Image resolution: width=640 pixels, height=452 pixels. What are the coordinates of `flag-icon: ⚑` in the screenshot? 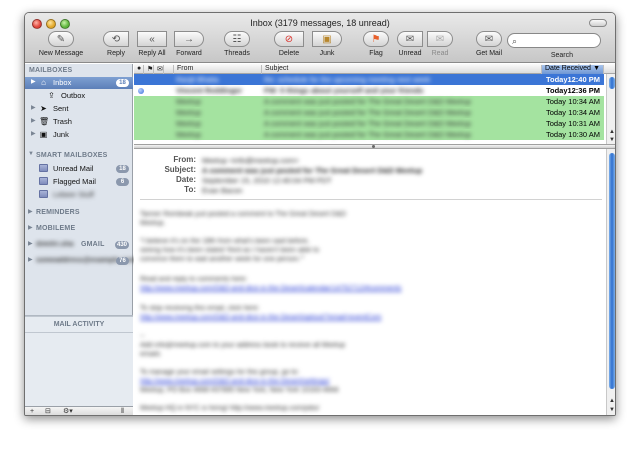 It's located at (376, 39).